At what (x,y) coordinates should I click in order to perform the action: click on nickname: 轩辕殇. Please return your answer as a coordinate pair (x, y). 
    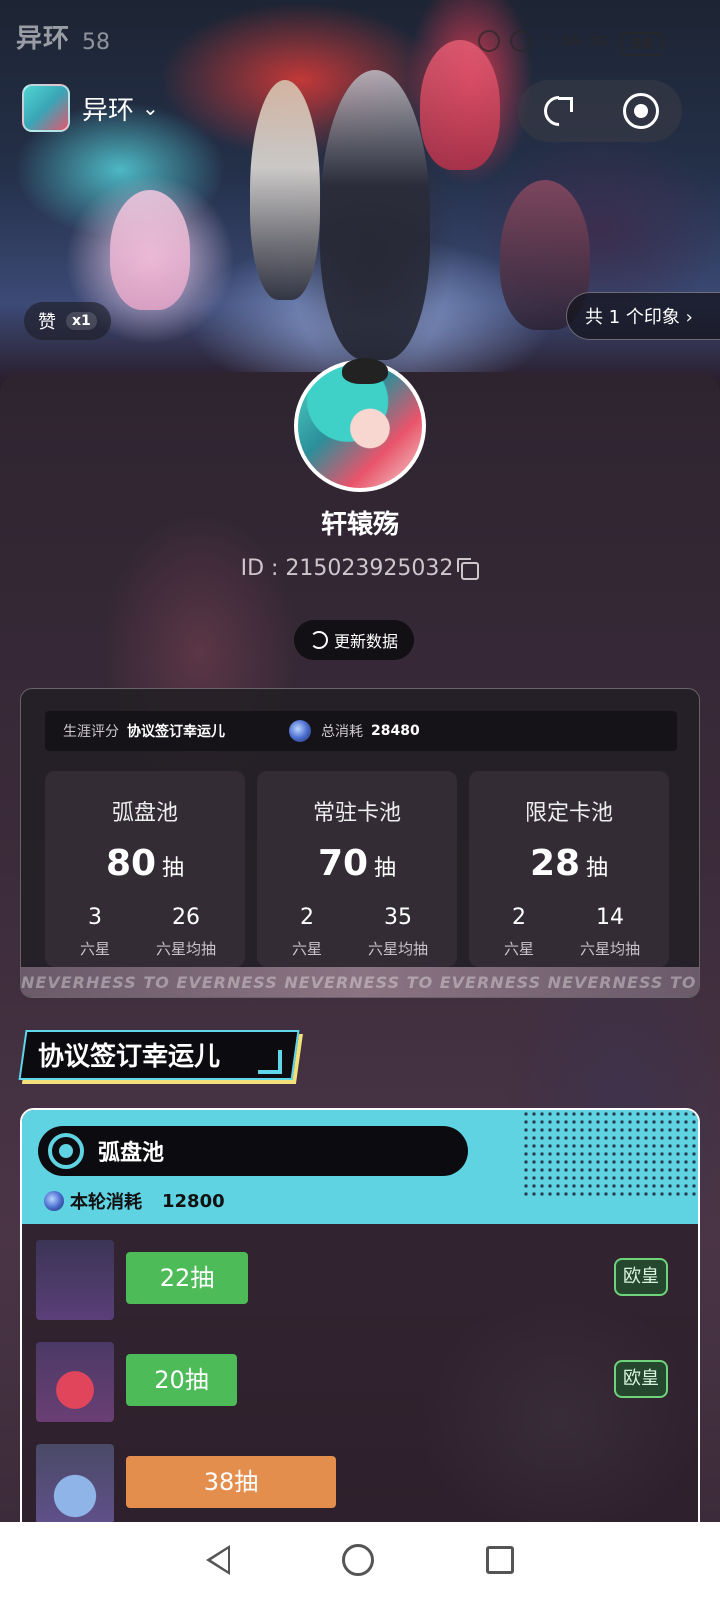
    Looking at the image, I should click on (359, 525).